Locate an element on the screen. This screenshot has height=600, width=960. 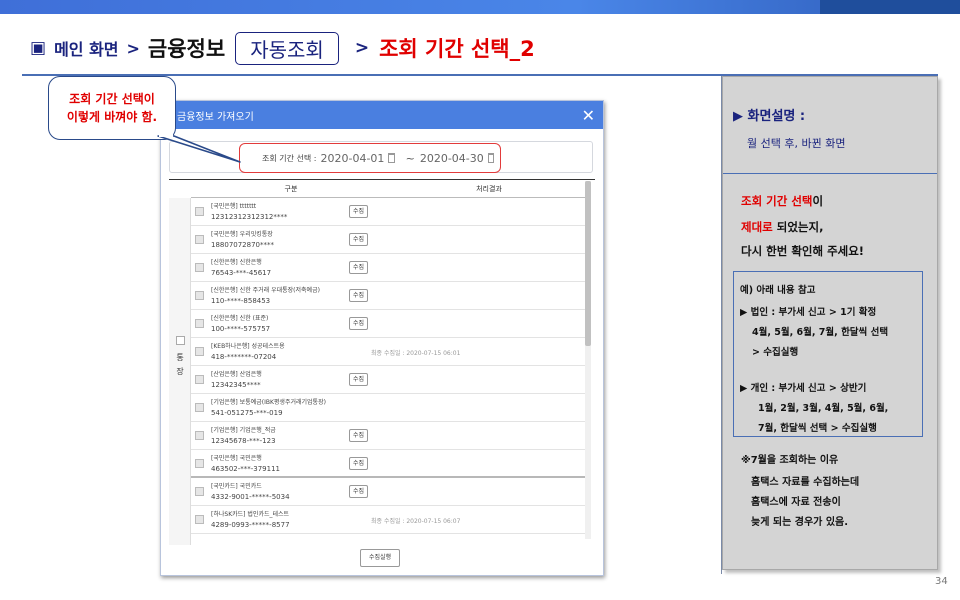
account-number: 541-051275-***-019 is located at coordinates (247, 413).